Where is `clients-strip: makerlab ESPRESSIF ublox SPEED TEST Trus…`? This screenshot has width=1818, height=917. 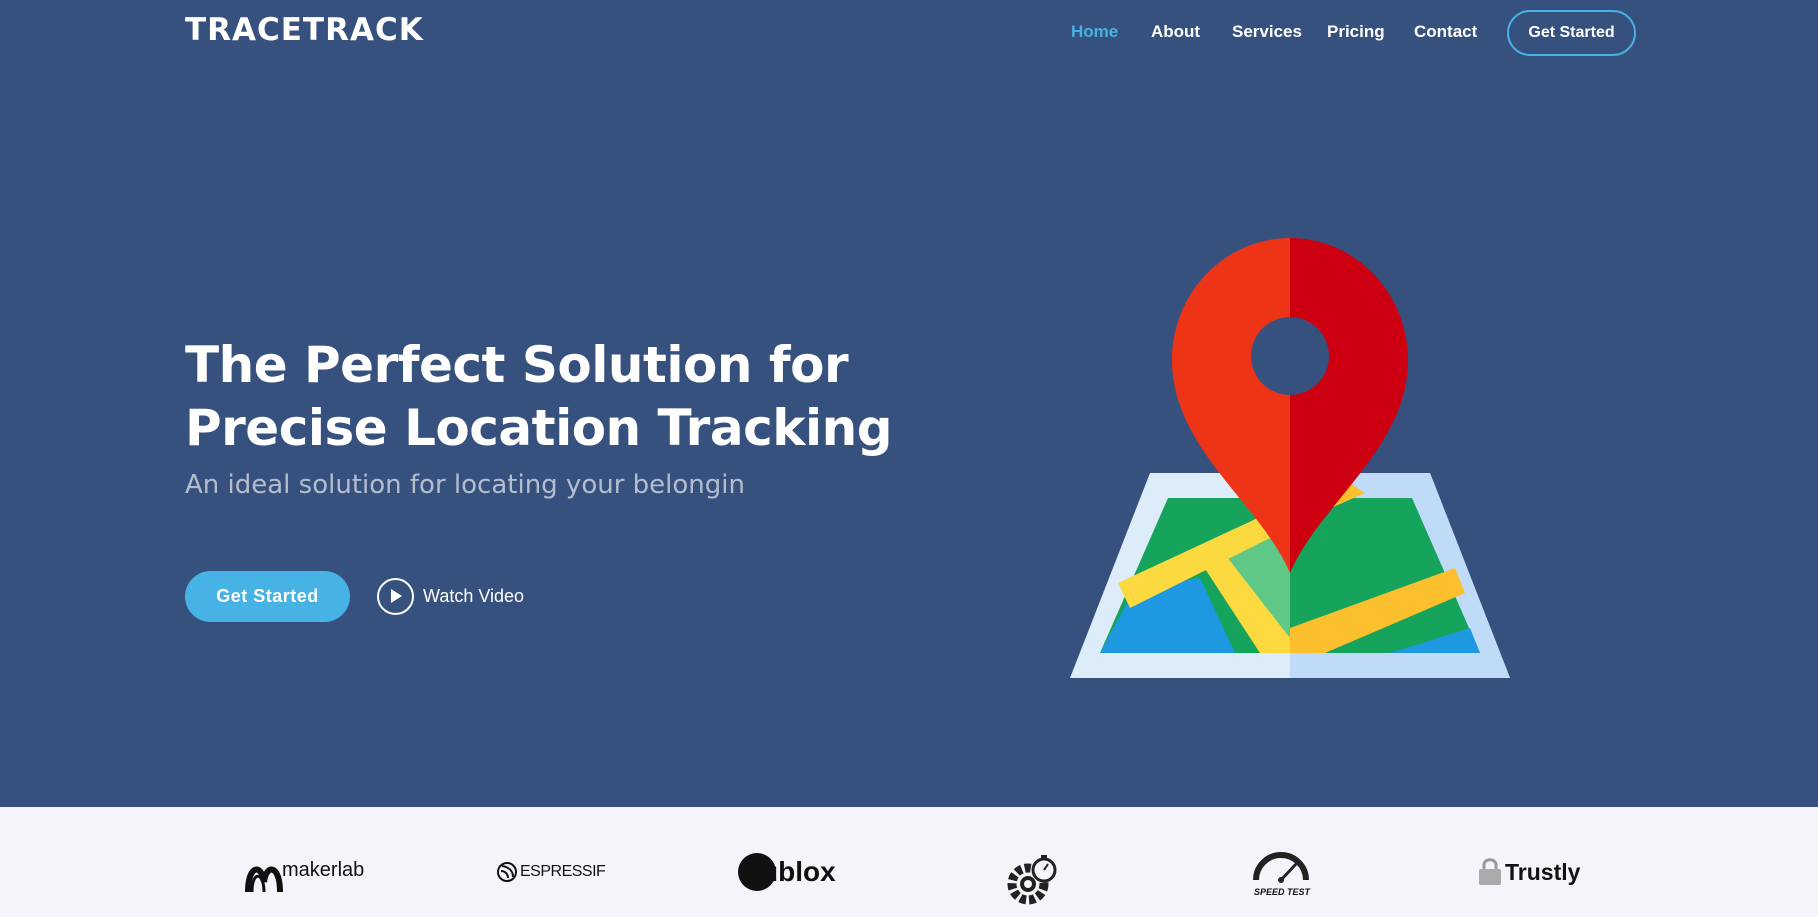
clients-strip: makerlab ESPRESSIF ublox SPEED TEST Trus… is located at coordinates (909, 862).